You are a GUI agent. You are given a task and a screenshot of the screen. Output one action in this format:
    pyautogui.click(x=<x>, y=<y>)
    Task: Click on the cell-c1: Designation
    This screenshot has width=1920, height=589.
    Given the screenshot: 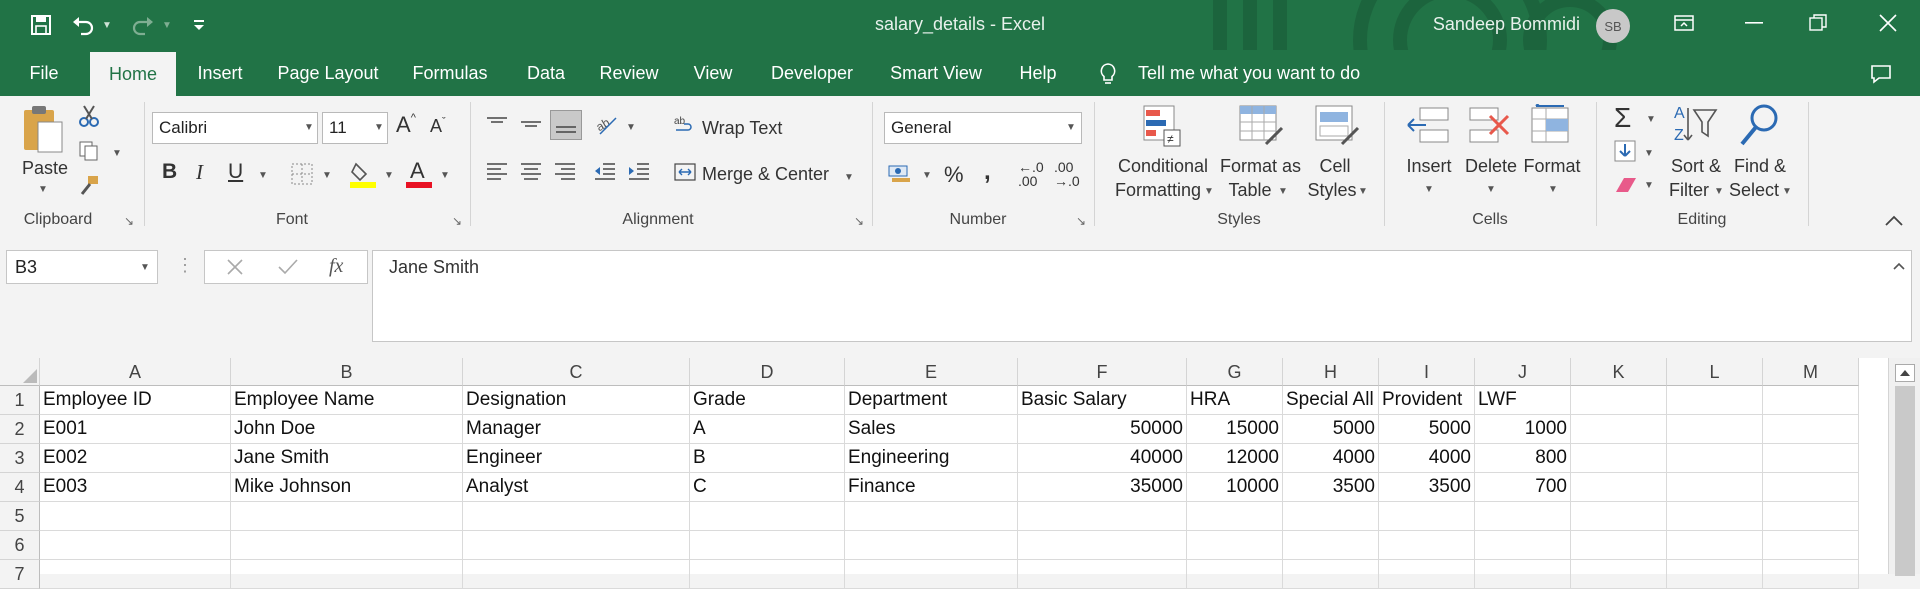 What is the action you would take?
    pyautogui.click(x=576, y=400)
    